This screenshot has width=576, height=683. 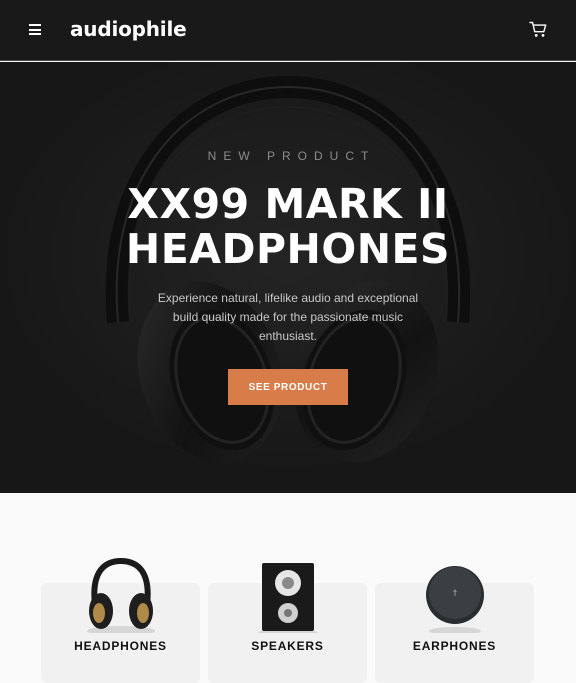 What do you see at coordinates (287, 646) in the screenshot?
I see `category-label: SPEAKERS` at bounding box center [287, 646].